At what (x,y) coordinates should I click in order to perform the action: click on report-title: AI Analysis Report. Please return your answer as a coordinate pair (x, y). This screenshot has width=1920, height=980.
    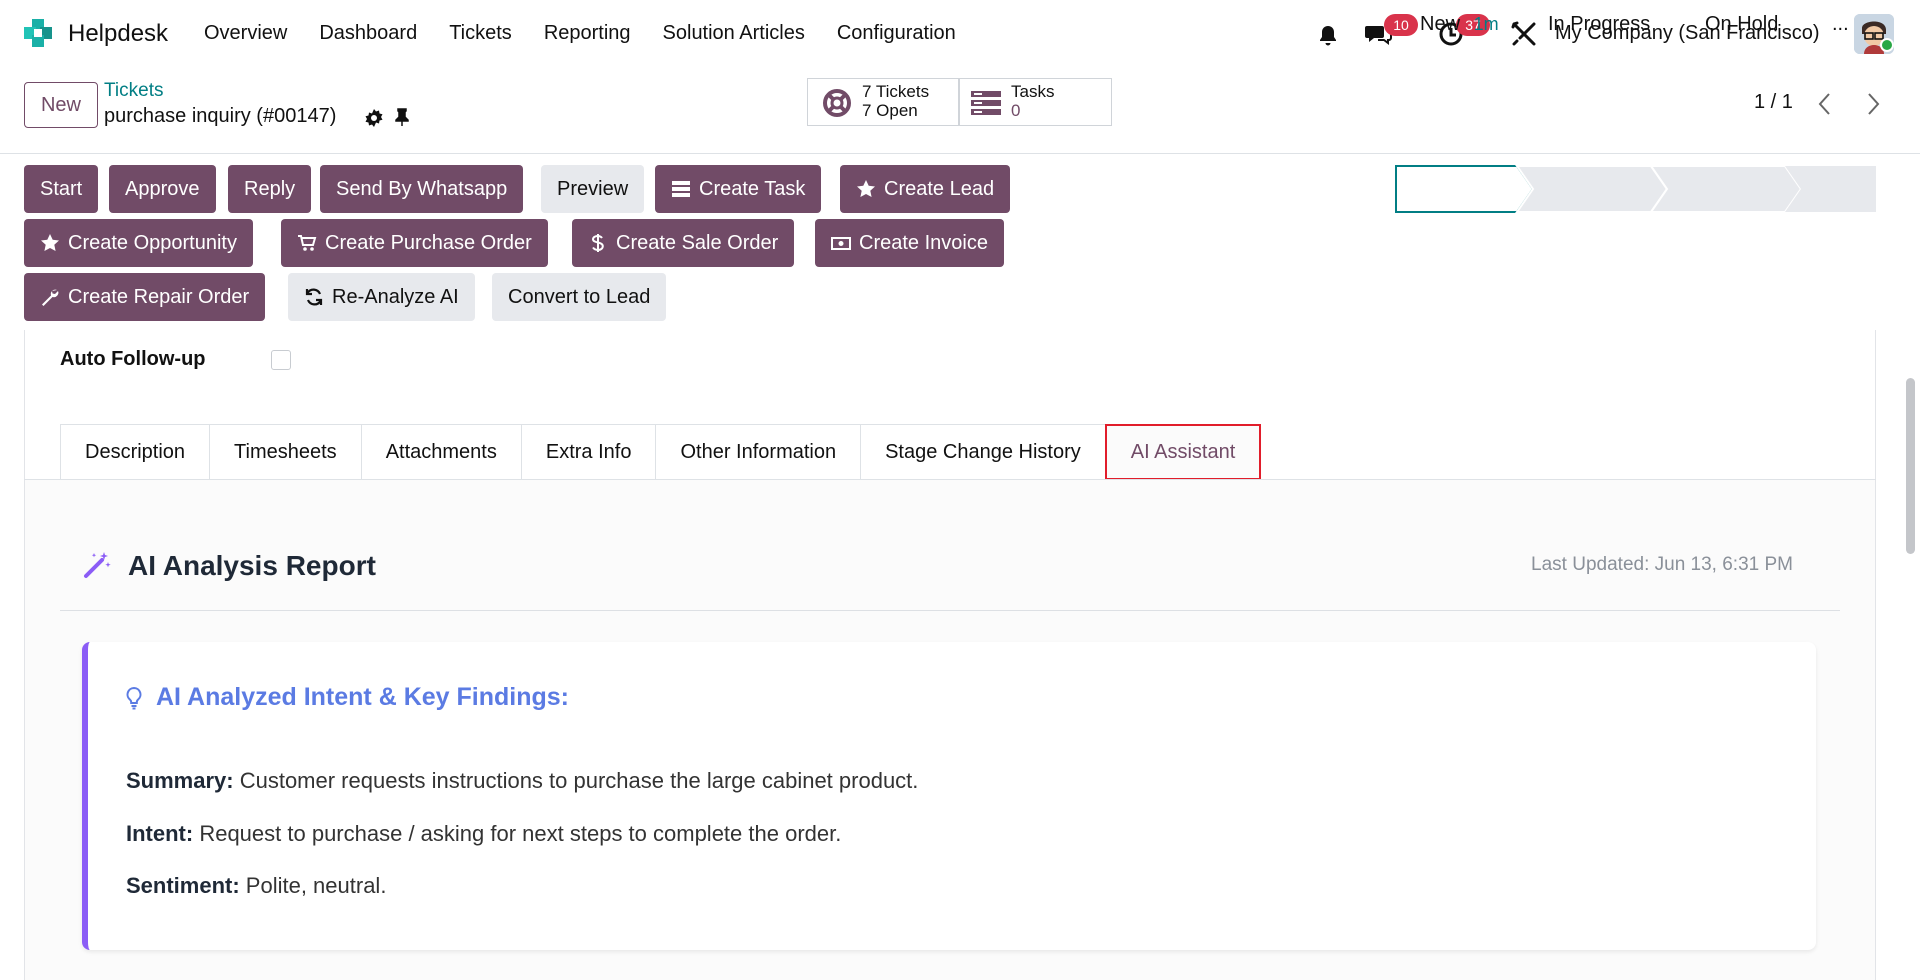
    Looking at the image, I should click on (252, 565).